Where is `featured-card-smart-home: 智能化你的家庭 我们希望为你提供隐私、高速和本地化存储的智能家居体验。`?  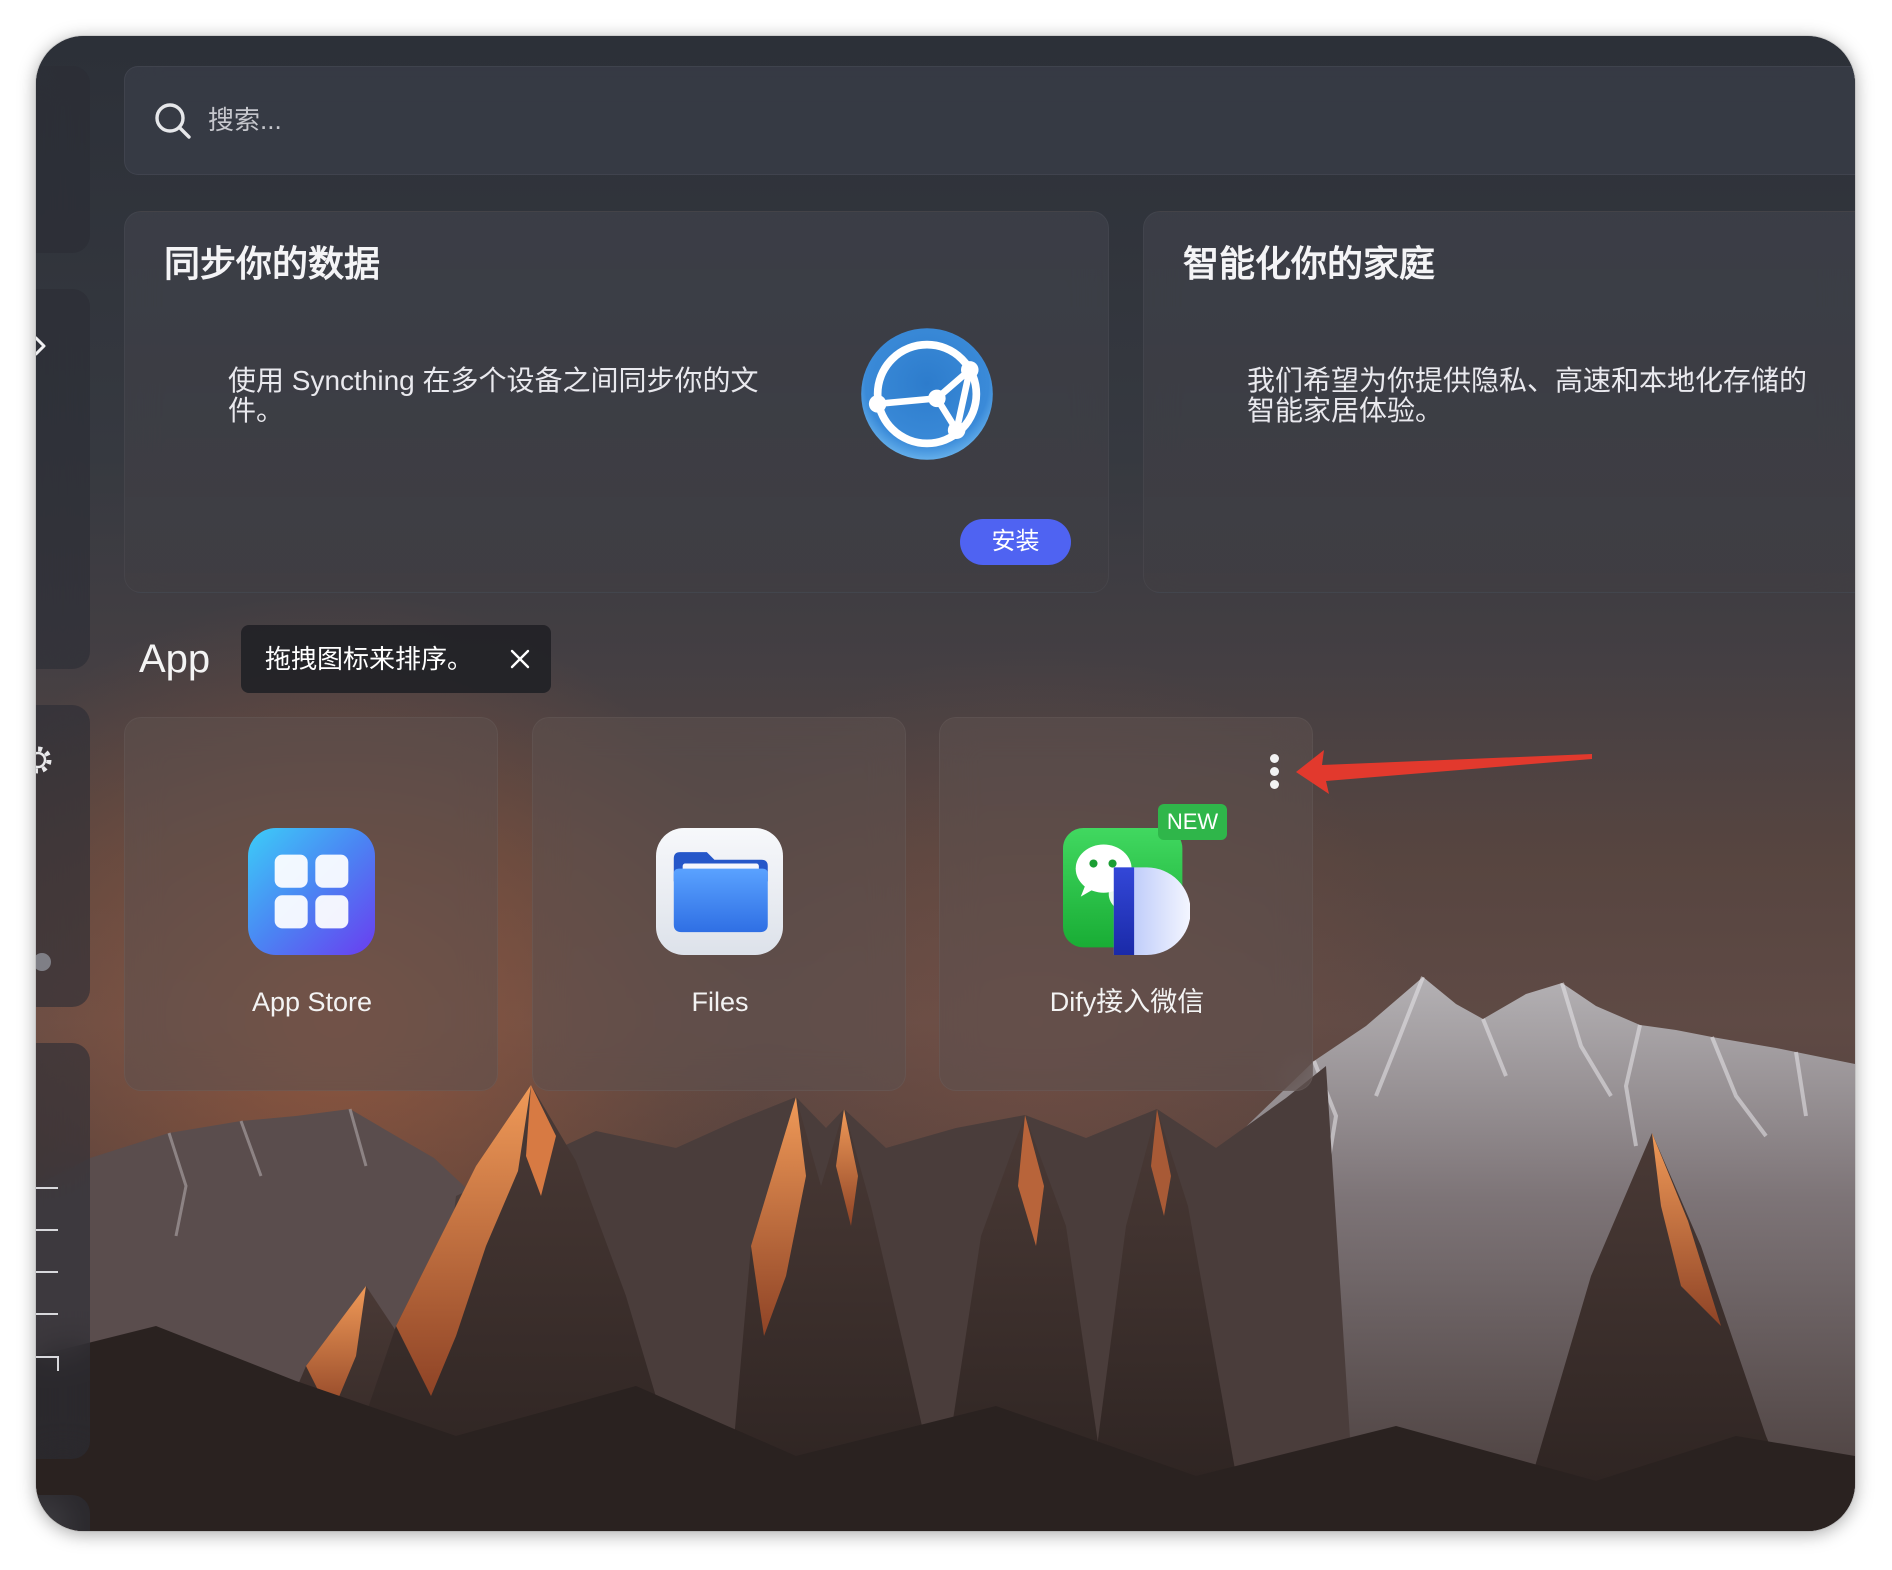 featured-card-smart-home: 智能化你的家庭 我们希望为你提供隐私、高速和本地化存储的智能家居体验。 is located at coordinates (1499, 402).